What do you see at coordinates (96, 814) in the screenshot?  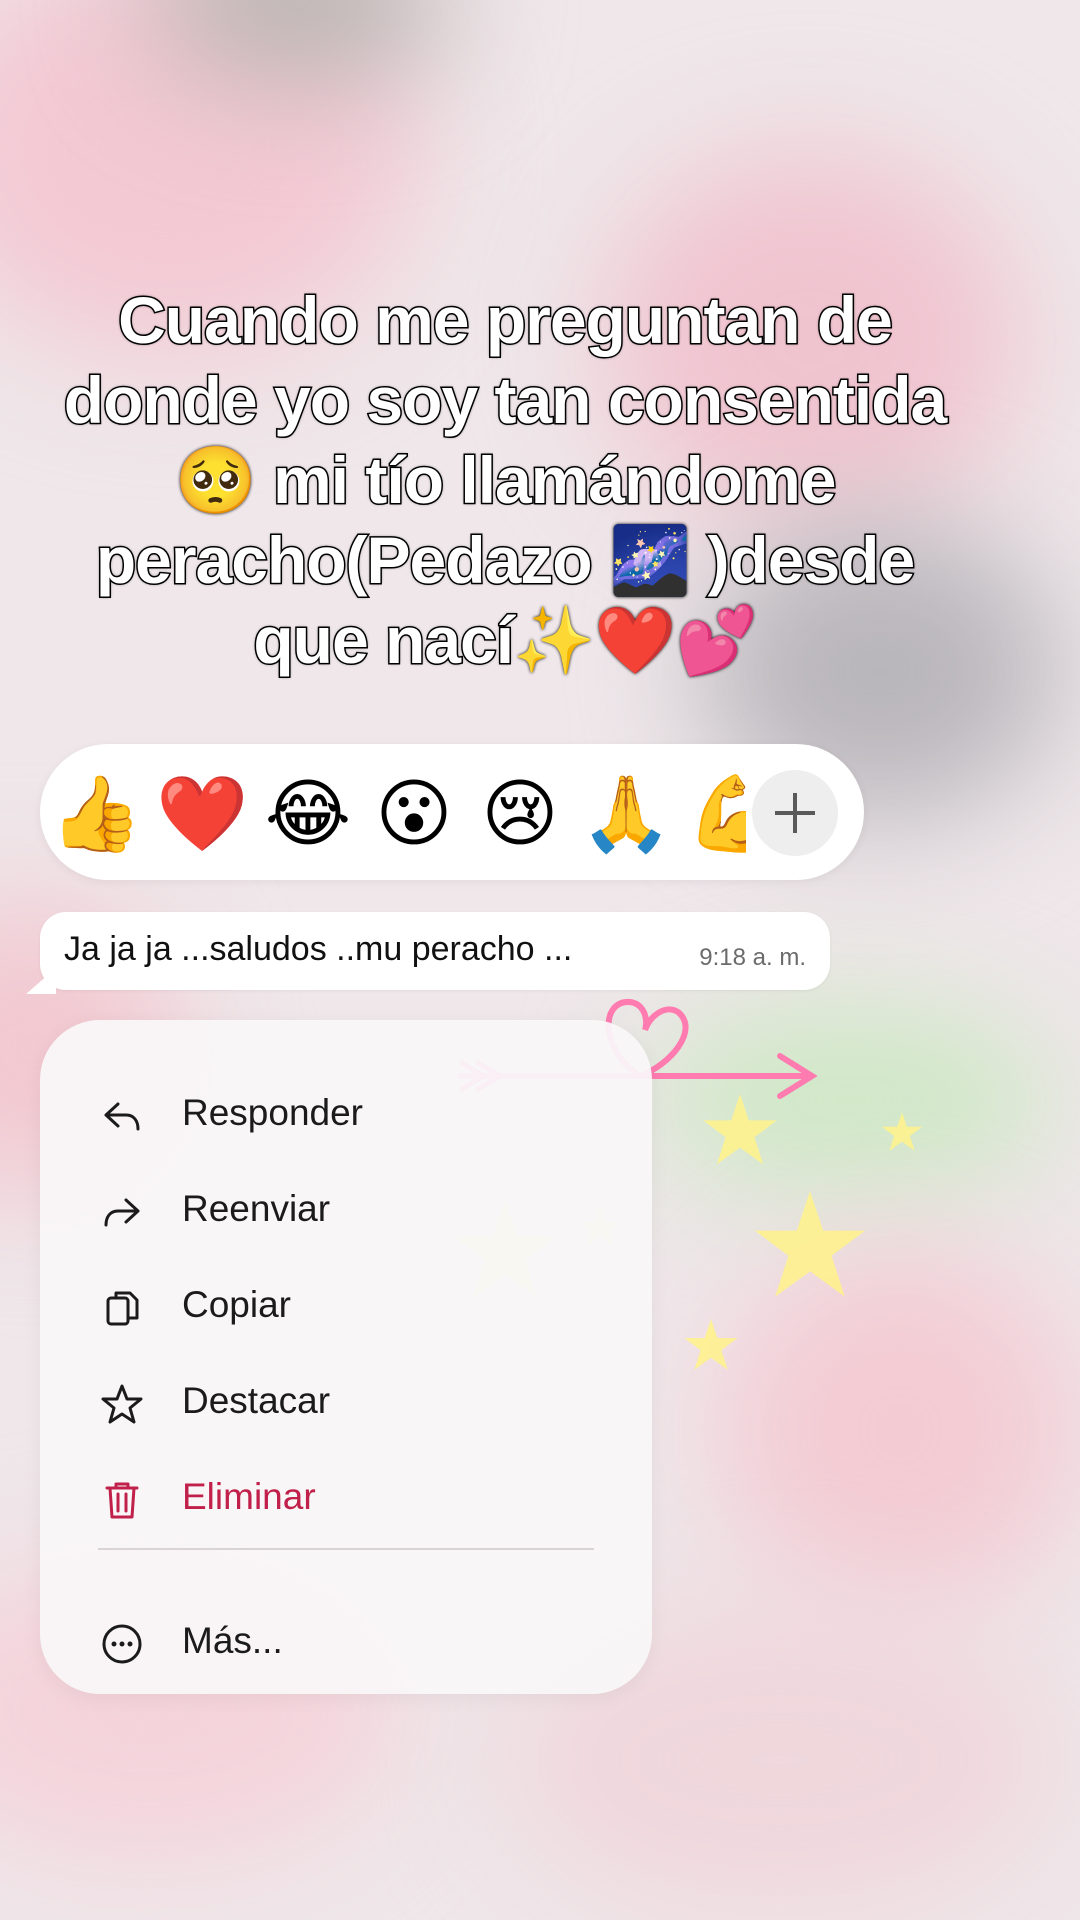 I see `reaction-thumbs-up: 👍` at bounding box center [96, 814].